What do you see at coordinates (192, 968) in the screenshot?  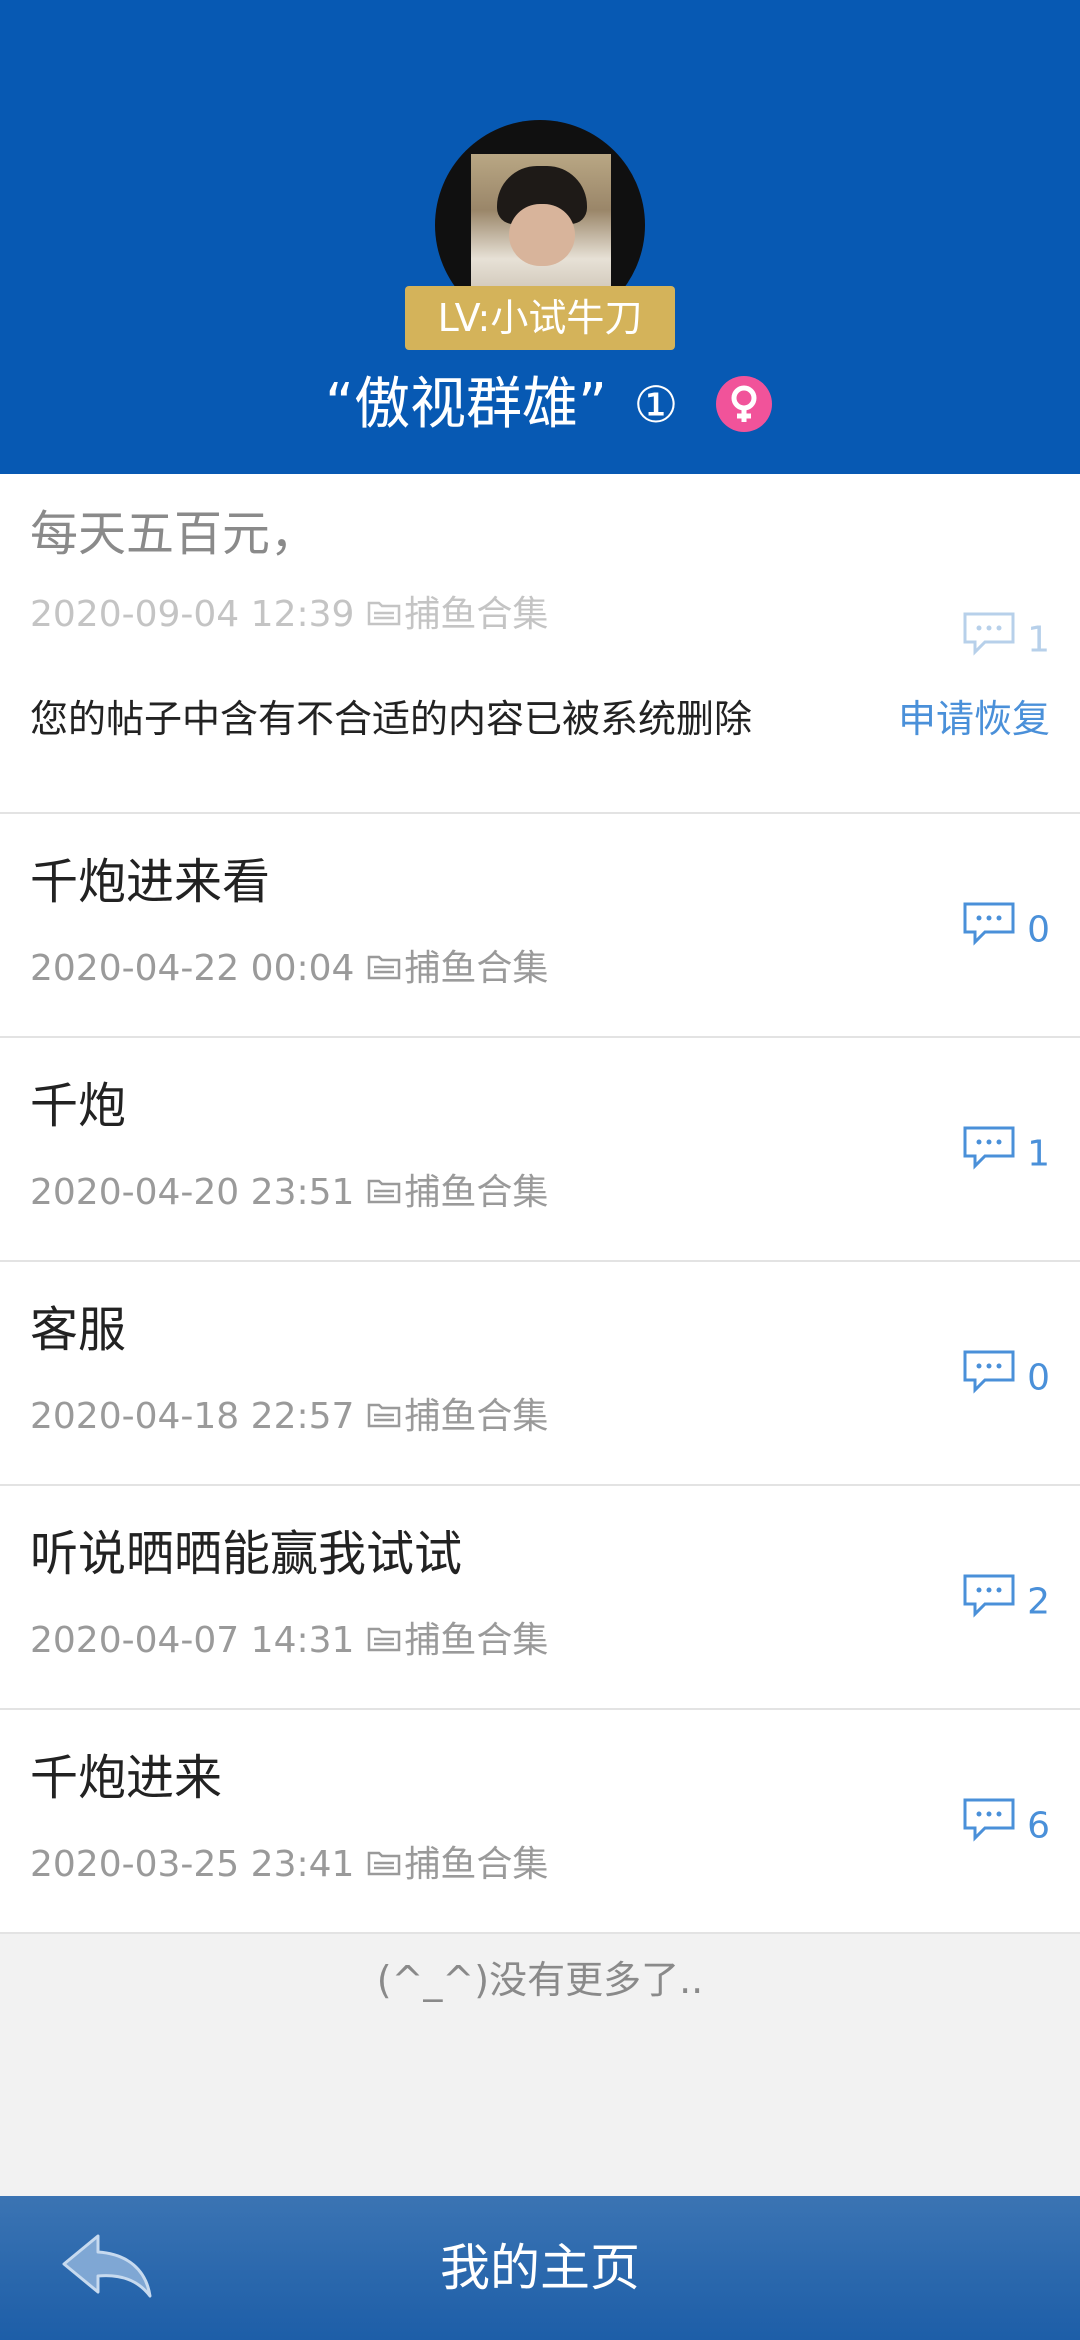 I see `post-datetime: 2020-04-22 00:04` at bounding box center [192, 968].